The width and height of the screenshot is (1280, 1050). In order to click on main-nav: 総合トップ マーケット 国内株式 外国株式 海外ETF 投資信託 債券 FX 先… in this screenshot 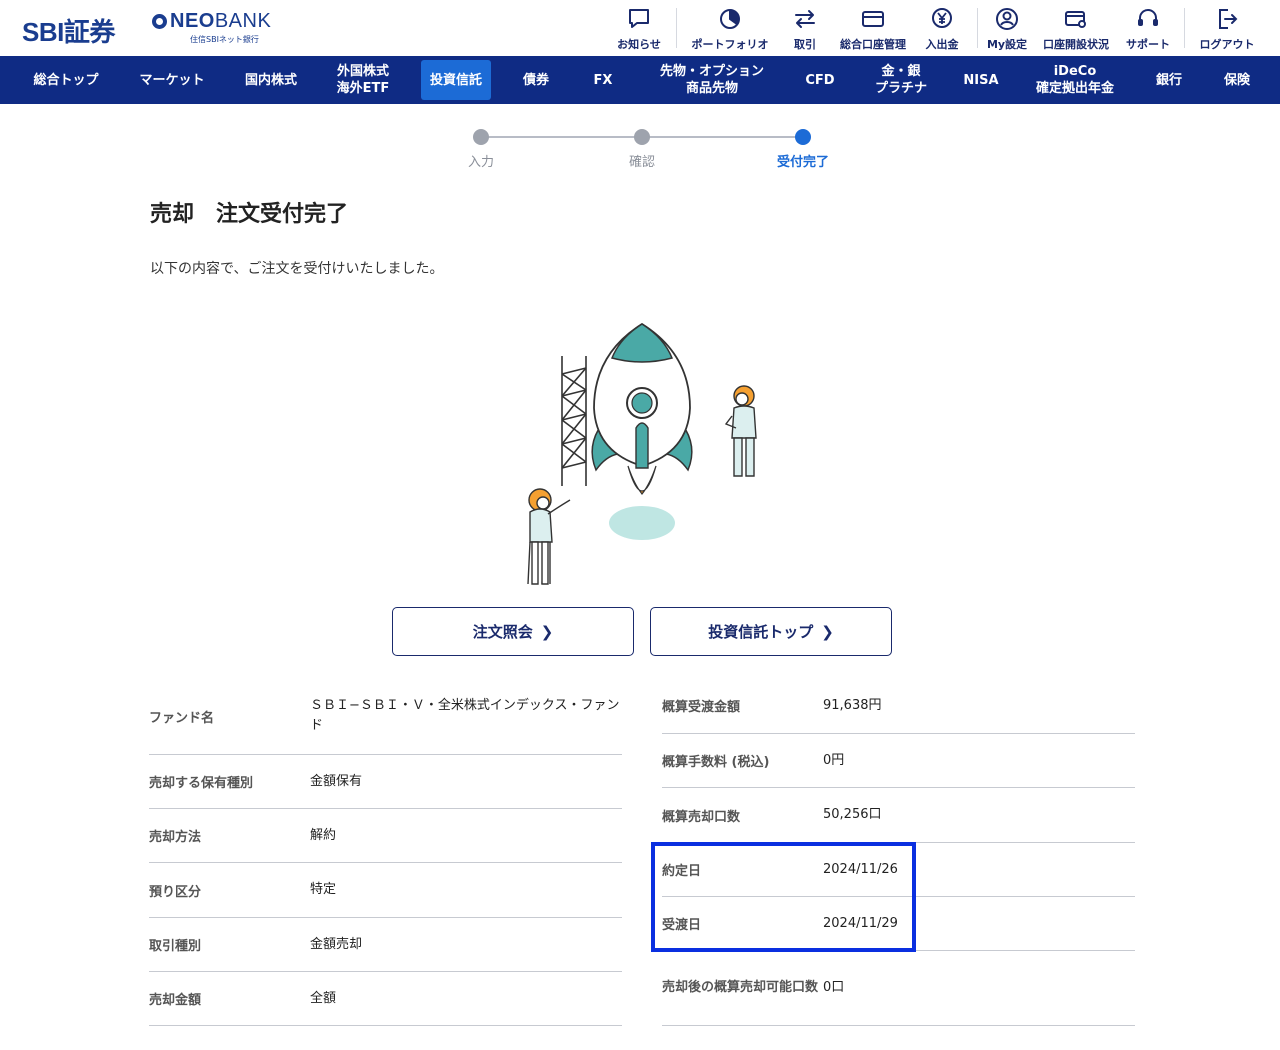, I will do `click(640, 80)`.